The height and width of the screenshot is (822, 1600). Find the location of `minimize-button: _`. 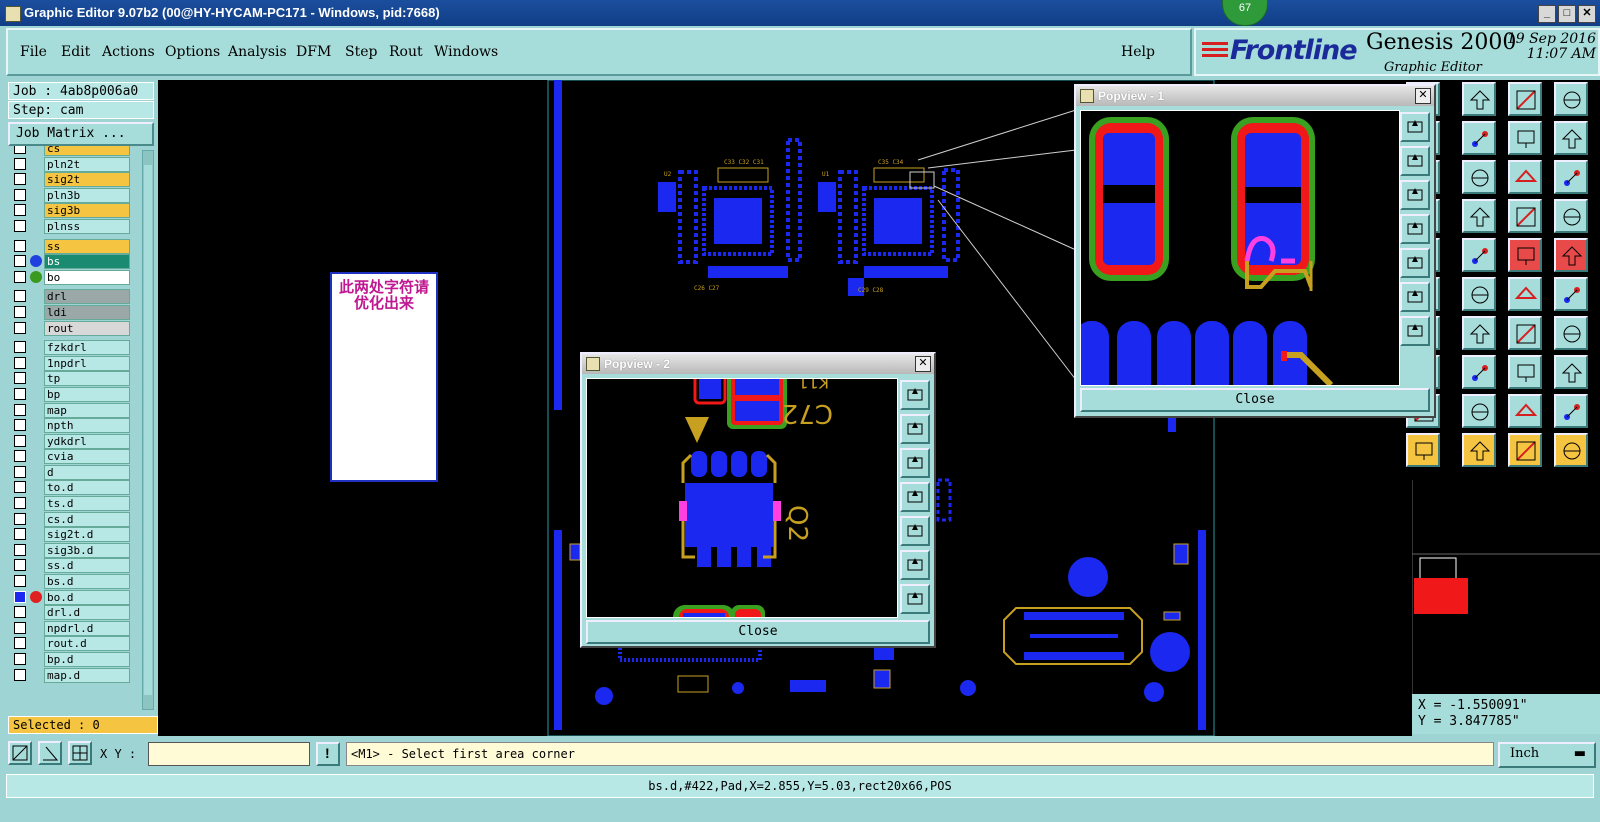

minimize-button: _ is located at coordinates (1547, 14).